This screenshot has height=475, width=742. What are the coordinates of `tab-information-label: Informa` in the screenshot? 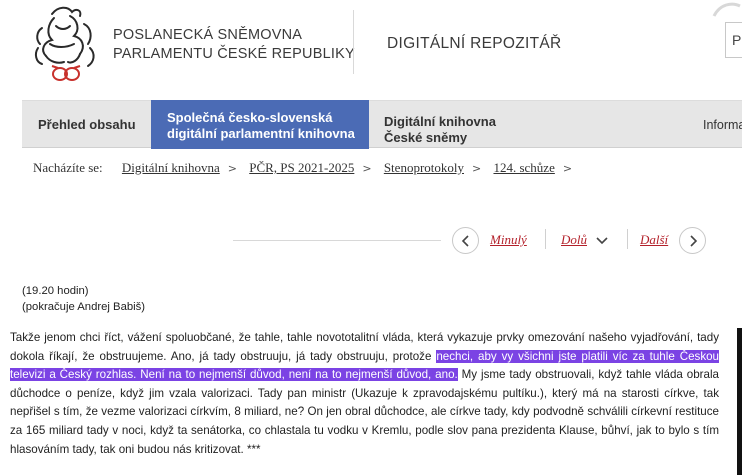 It's located at (722, 125).